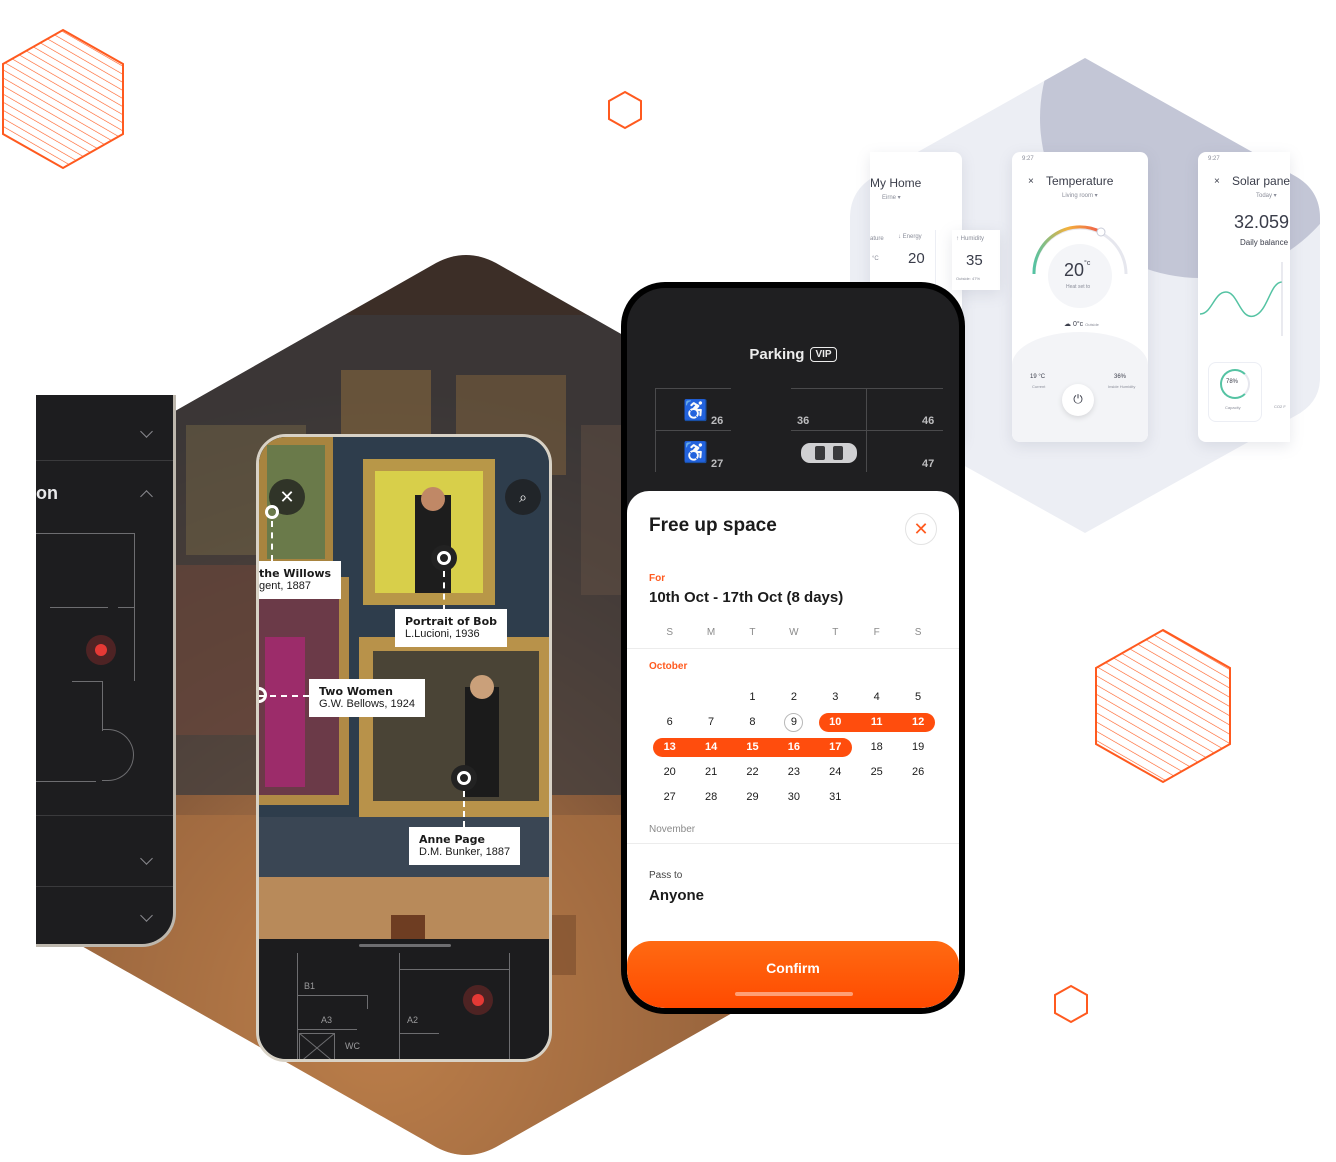  Describe the element at coordinates (451, 628) in the screenshot. I see `artwork-label-bob: Portrait of Bob L.Lucioni, 1936` at that location.